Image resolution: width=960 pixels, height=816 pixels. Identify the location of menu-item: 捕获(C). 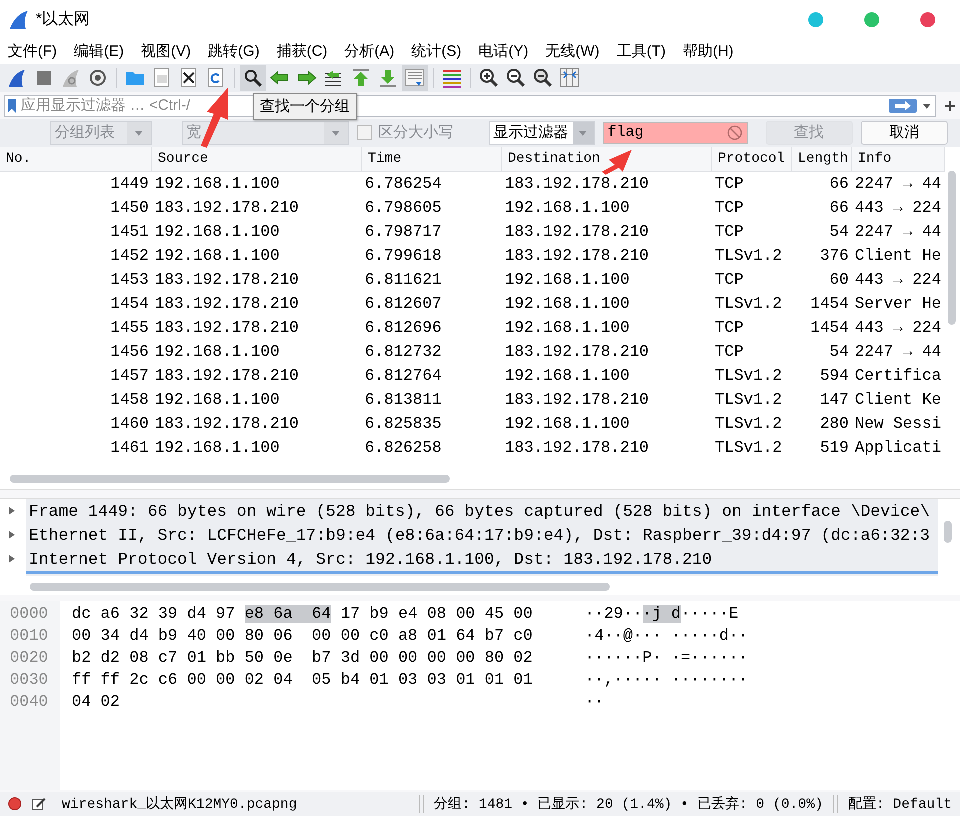
(305, 52).